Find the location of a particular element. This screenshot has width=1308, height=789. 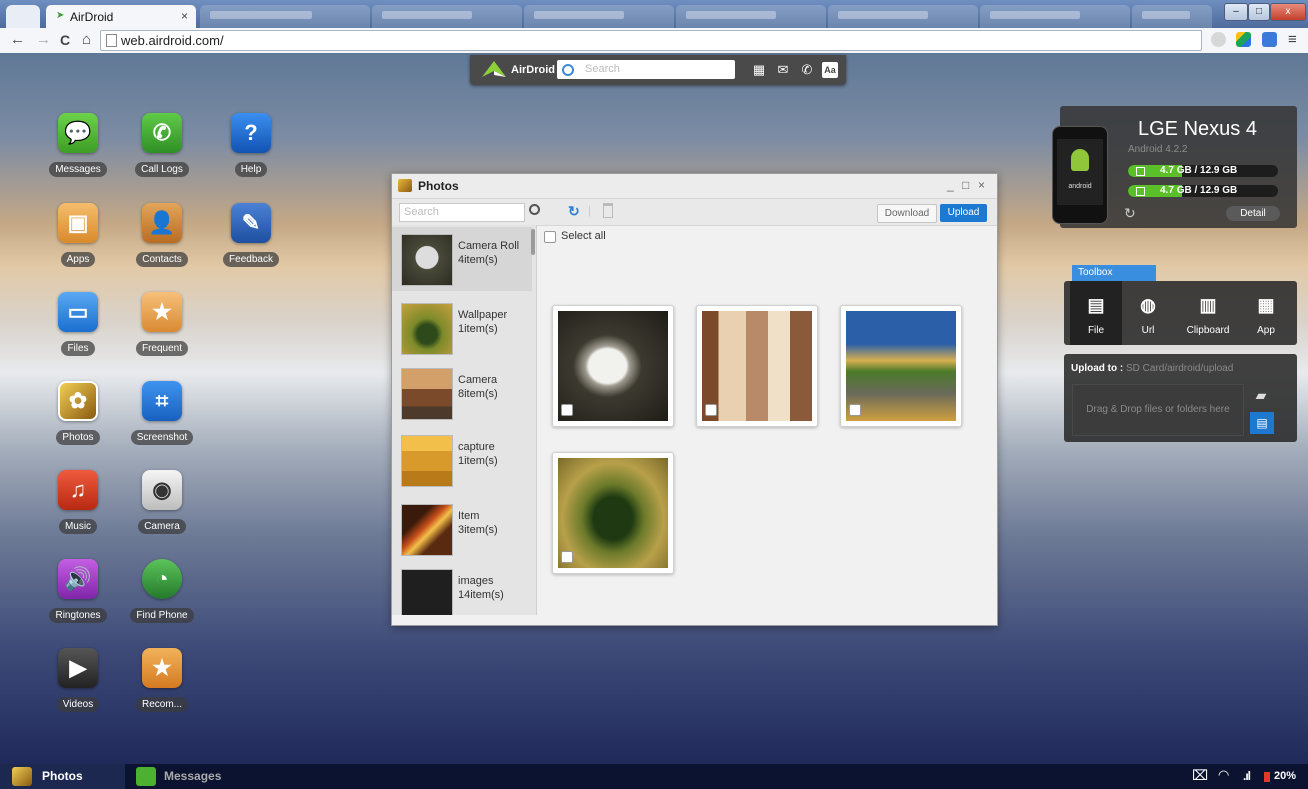

photos-minimize-button: _ is located at coordinates (950, 185).